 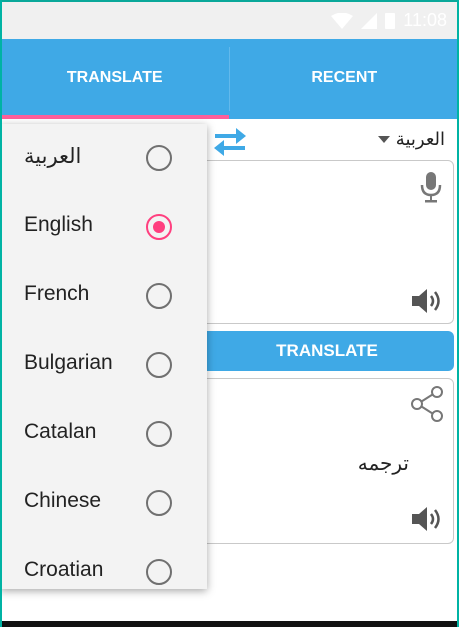 I want to click on share-icon, so click(x=427, y=404).